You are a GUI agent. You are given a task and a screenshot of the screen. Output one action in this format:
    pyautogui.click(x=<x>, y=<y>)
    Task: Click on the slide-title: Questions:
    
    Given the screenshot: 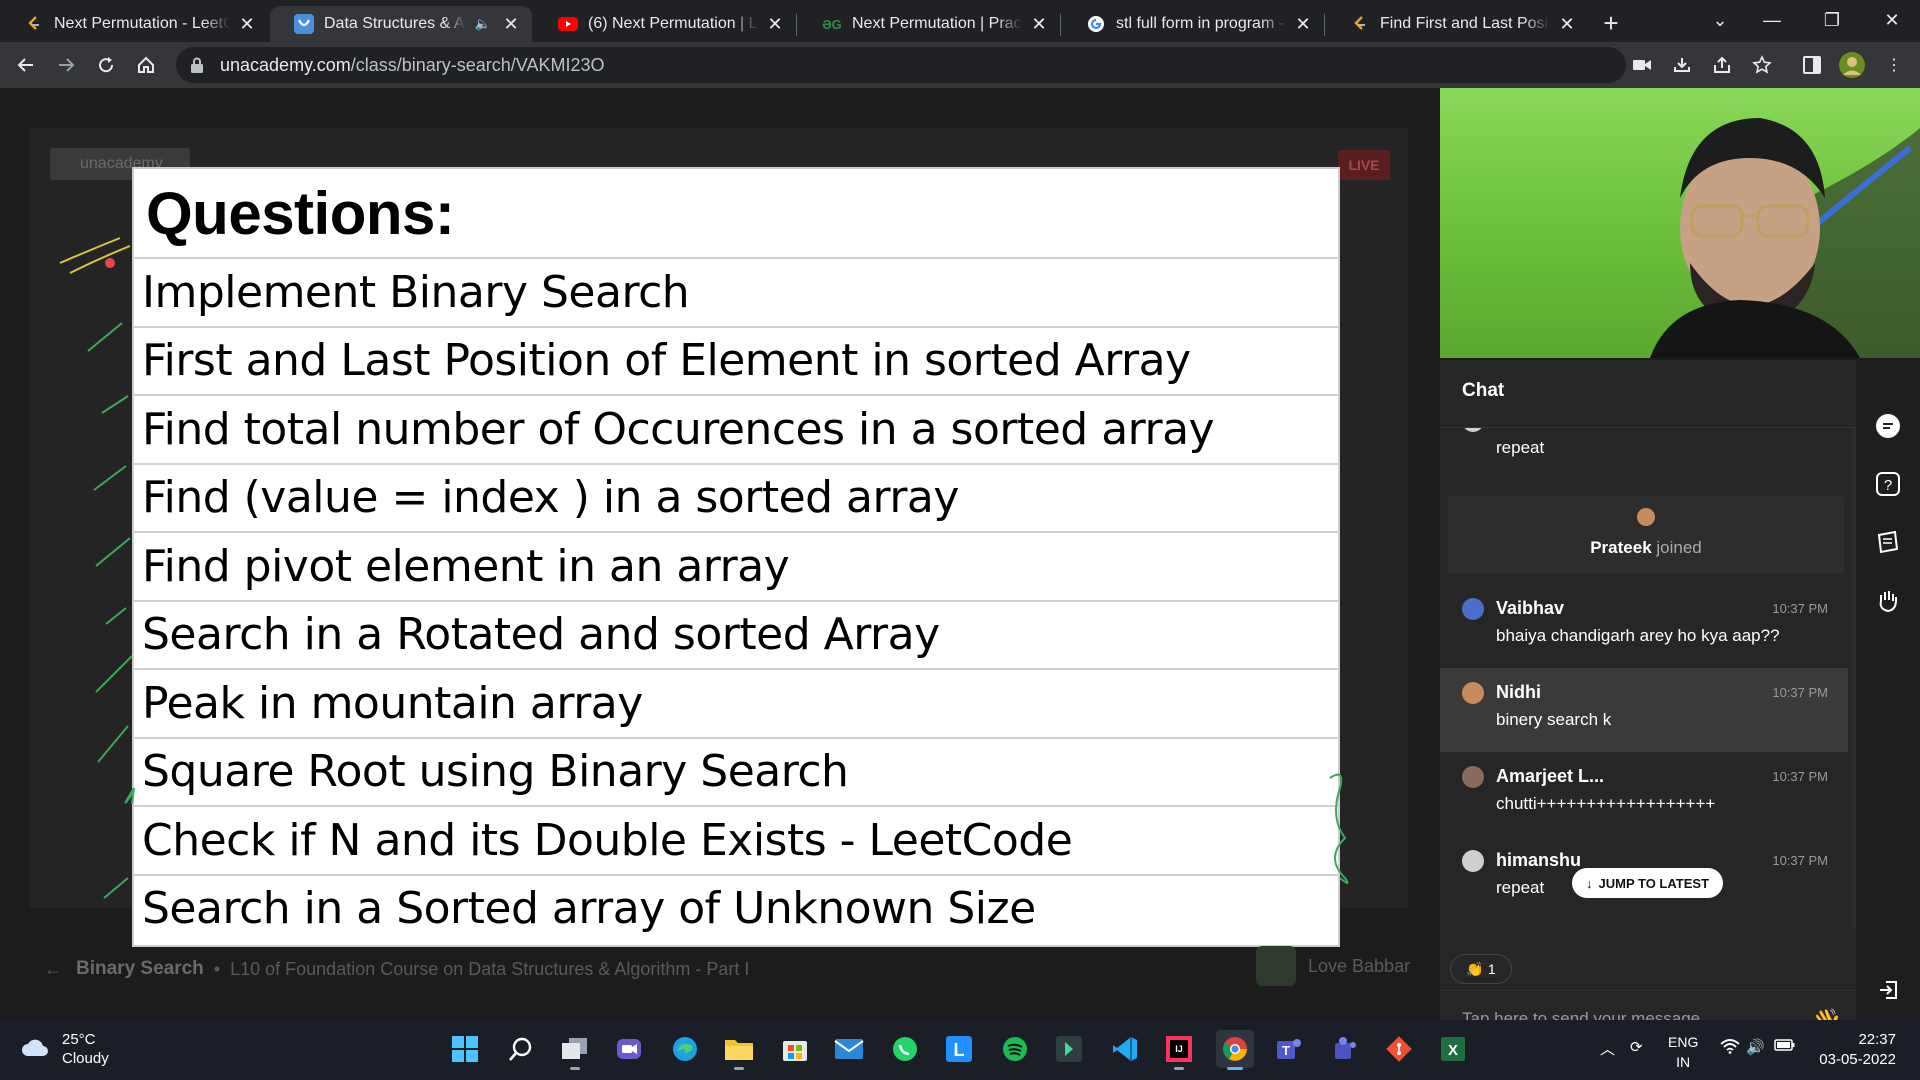 What is the action you would take?
    pyautogui.click(x=300, y=213)
    